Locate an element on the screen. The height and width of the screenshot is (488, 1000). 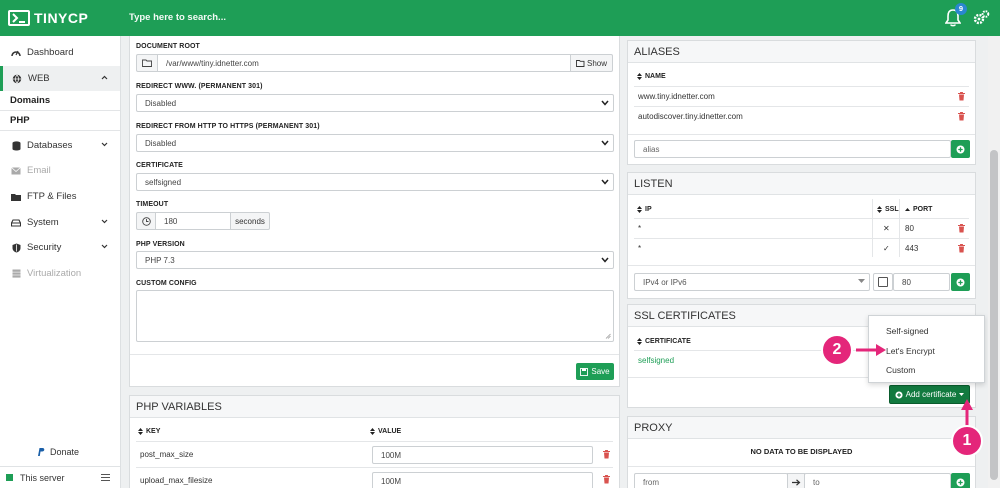
logo: TINYCP is located at coordinates (48, 18).